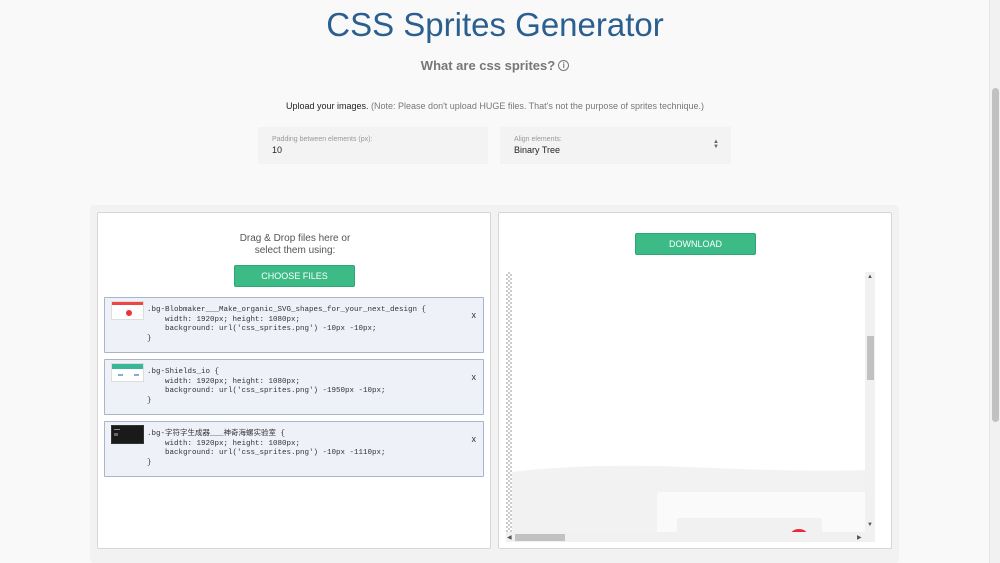 The width and height of the screenshot is (1000, 563). Describe the element at coordinates (322, 139) in the screenshot. I see `padding-label: Padding between elements (px):` at that location.